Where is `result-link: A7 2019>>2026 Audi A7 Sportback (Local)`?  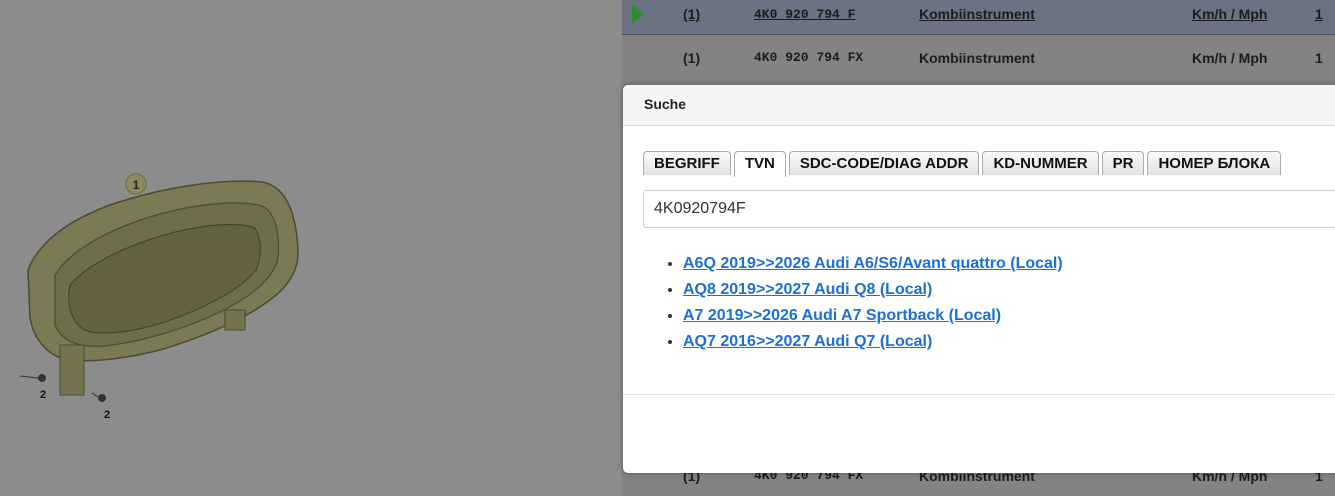
result-link: A7 2019>>2026 Audi A7 Sportback (Local) is located at coordinates (842, 315).